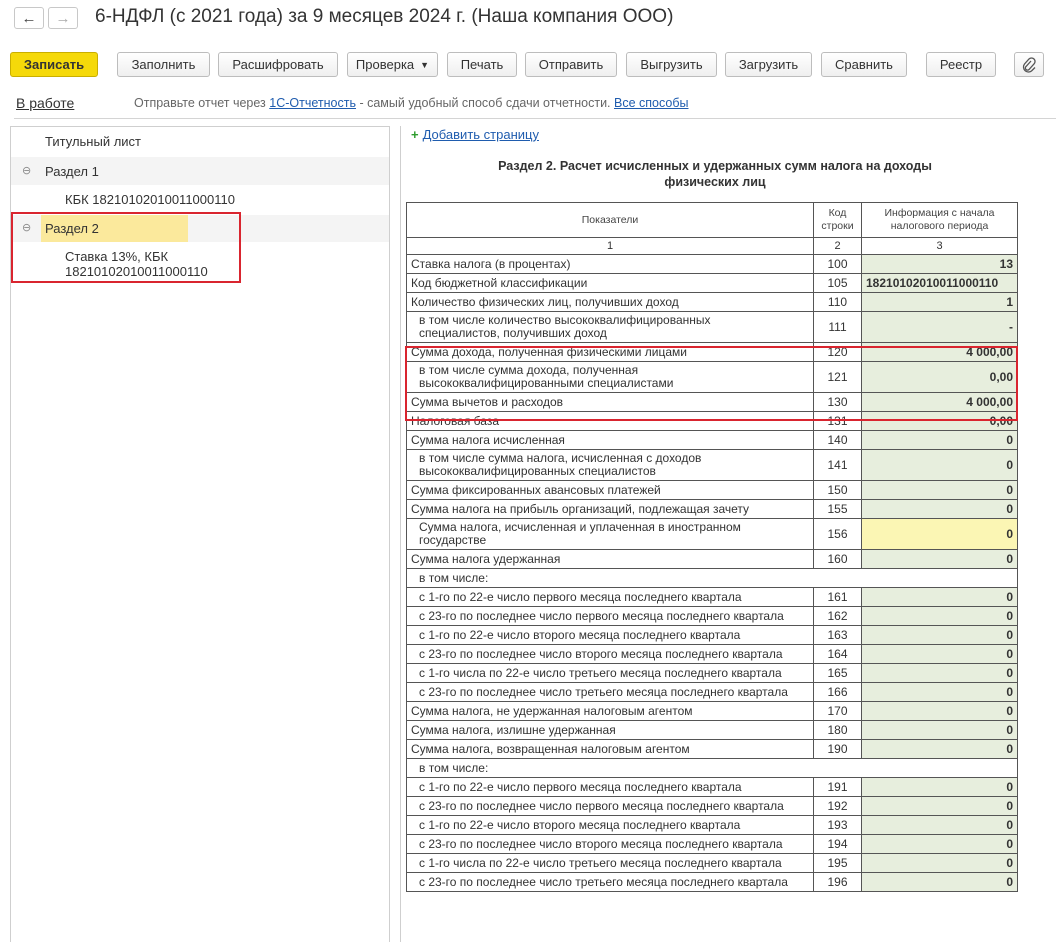  Describe the element at coordinates (54, 64) in the screenshot. I see `save-button: Записать` at that location.